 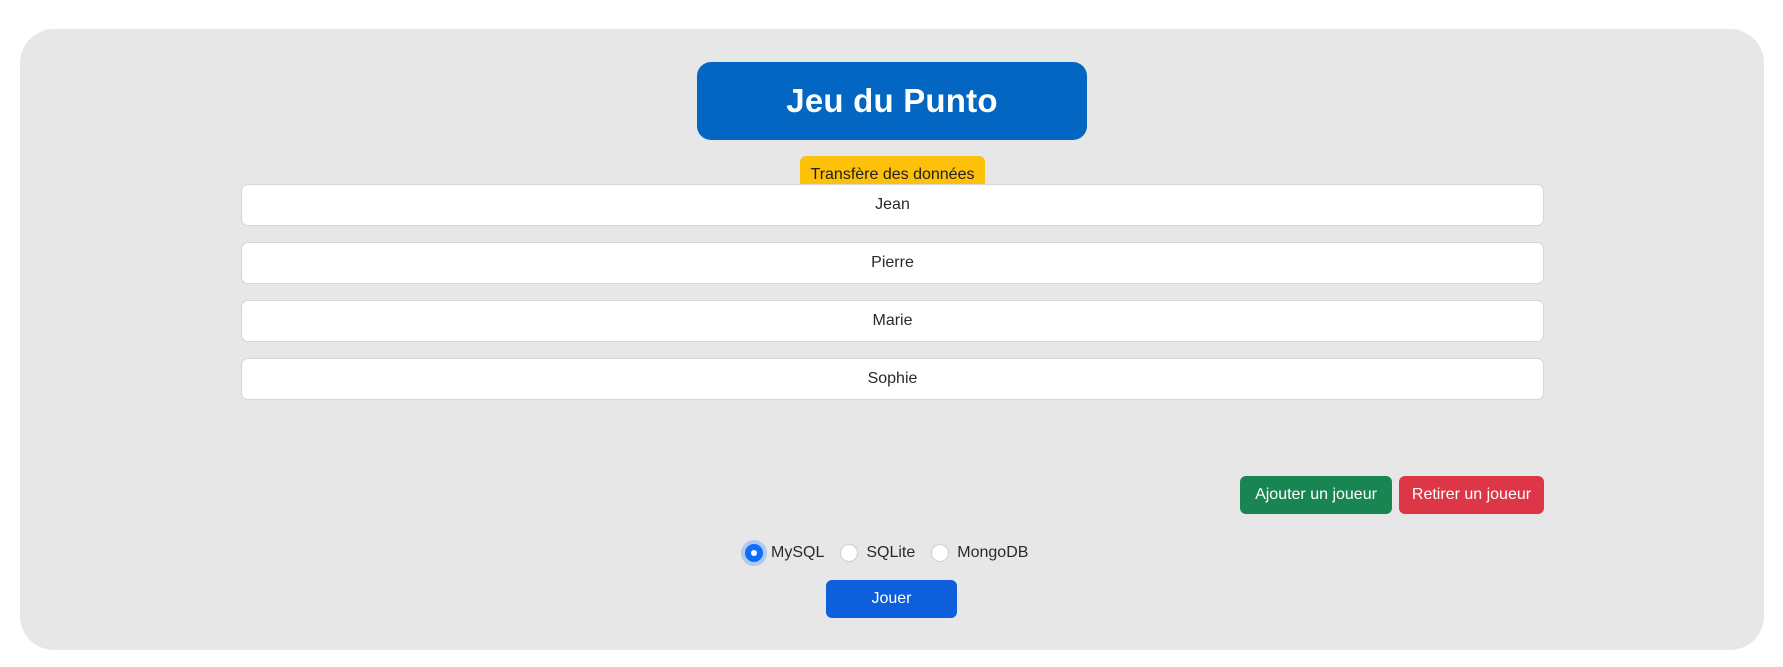 I want to click on db-option-sqlite: SQLite, so click(x=877, y=553).